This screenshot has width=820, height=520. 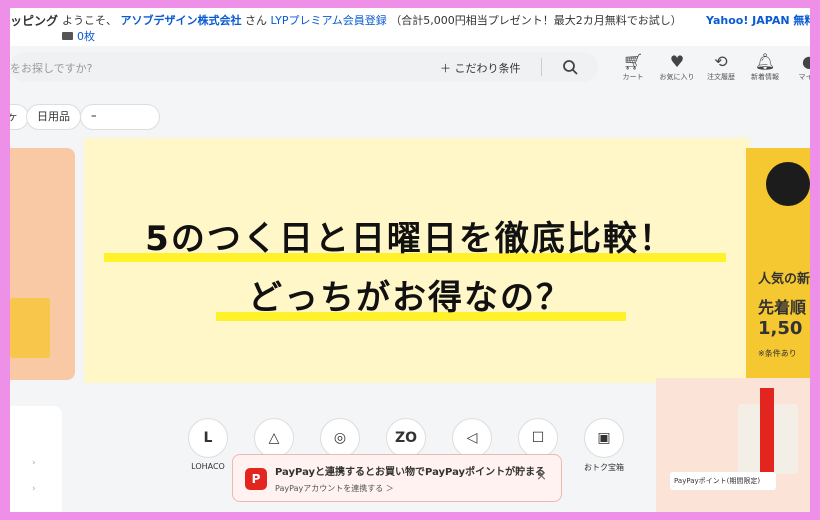 I want to click on company-name-link: アソブデザイン株式会社, so click(x=181, y=20).